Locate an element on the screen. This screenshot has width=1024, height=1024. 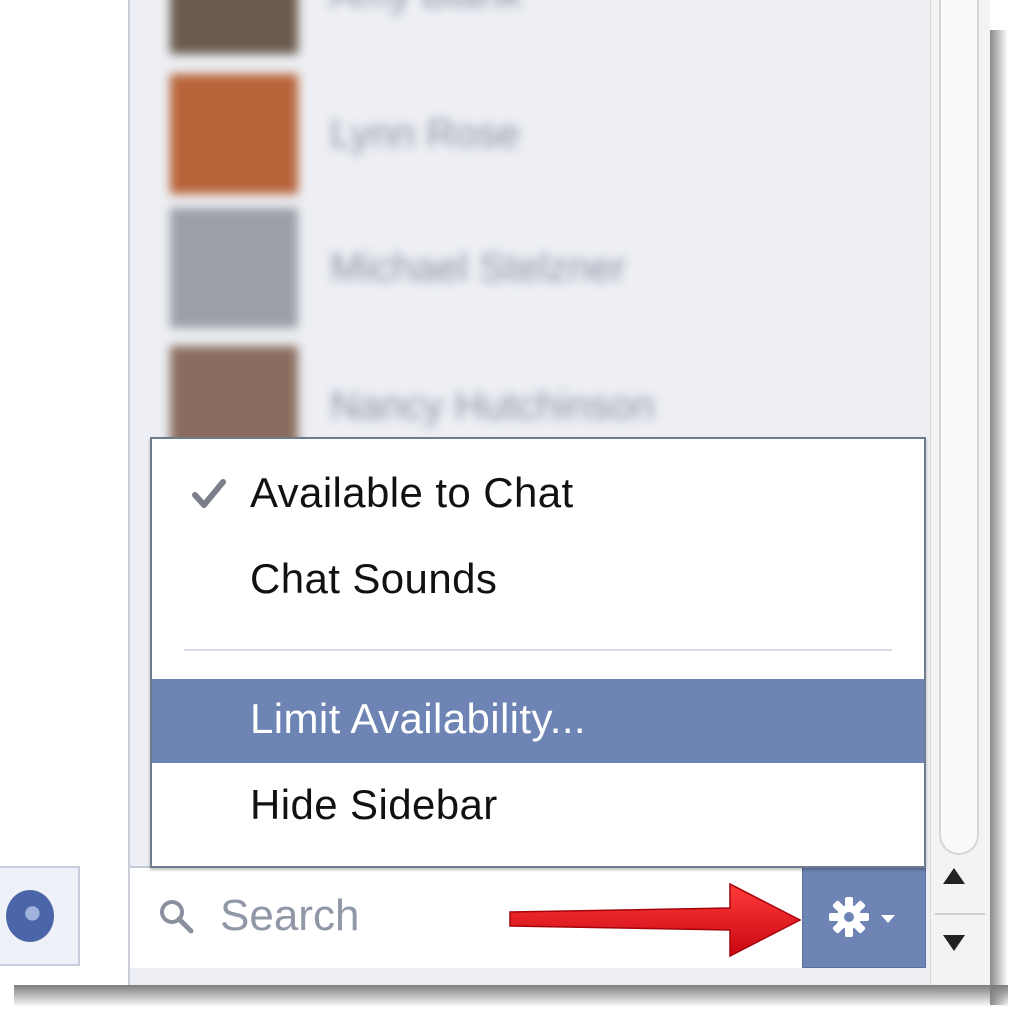
menu-item-label: Chat Sounds is located at coordinates (374, 578).